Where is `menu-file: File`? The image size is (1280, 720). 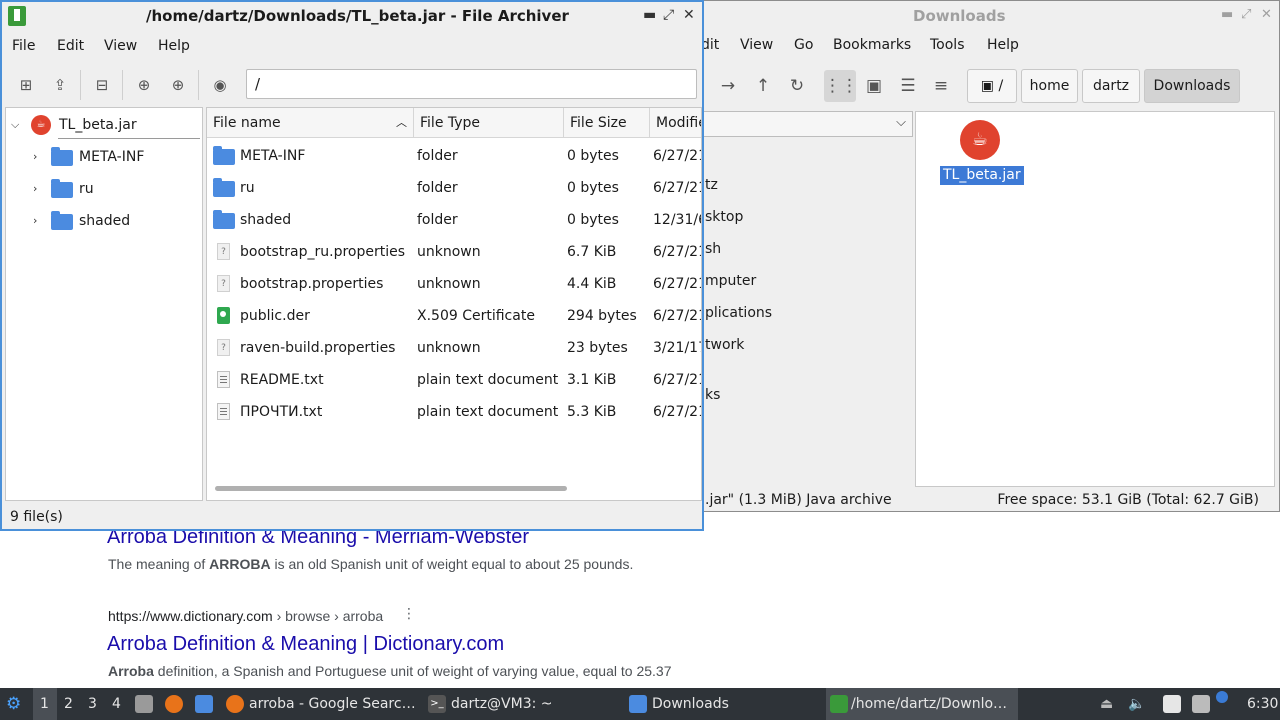 menu-file: File is located at coordinates (23, 46).